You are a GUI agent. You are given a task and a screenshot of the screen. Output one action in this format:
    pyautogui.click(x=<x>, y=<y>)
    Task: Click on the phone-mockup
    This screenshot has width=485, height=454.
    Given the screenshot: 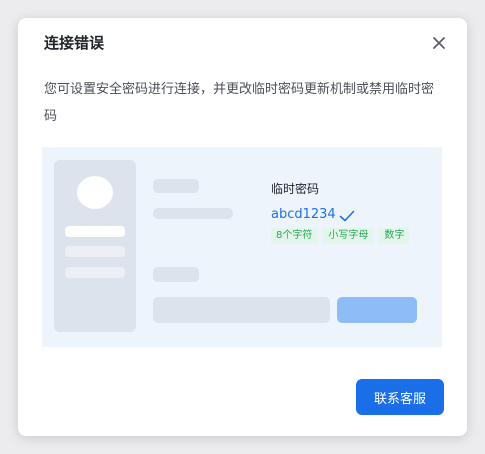 What is the action you would take?
    pyautogui.click(x=95, y=246)
    